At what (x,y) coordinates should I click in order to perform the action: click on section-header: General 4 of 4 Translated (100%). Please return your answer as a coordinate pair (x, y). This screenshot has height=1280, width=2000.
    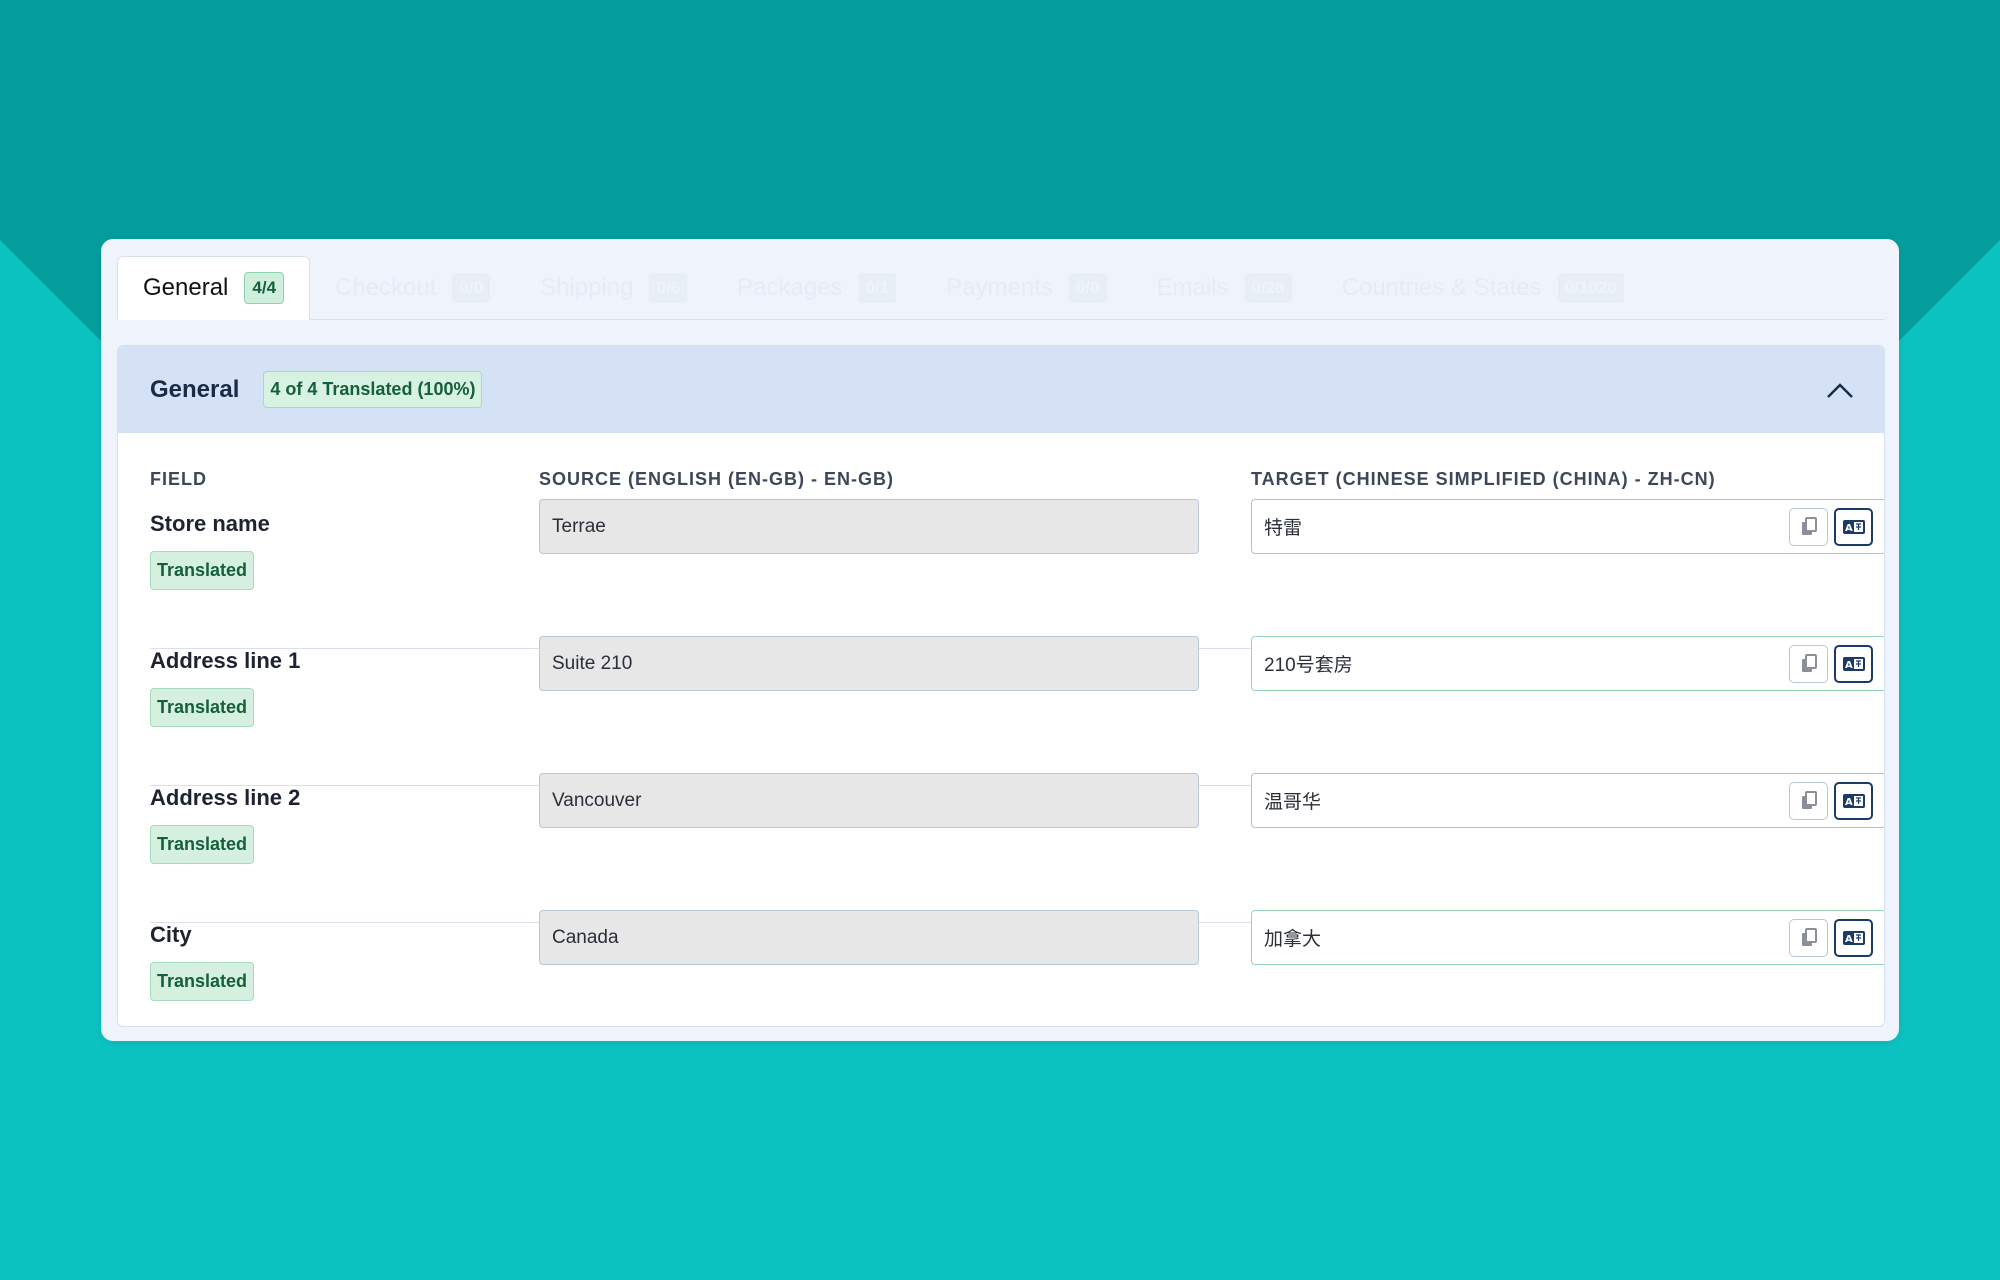
    Looking at the image, I should click on (1001, 389).